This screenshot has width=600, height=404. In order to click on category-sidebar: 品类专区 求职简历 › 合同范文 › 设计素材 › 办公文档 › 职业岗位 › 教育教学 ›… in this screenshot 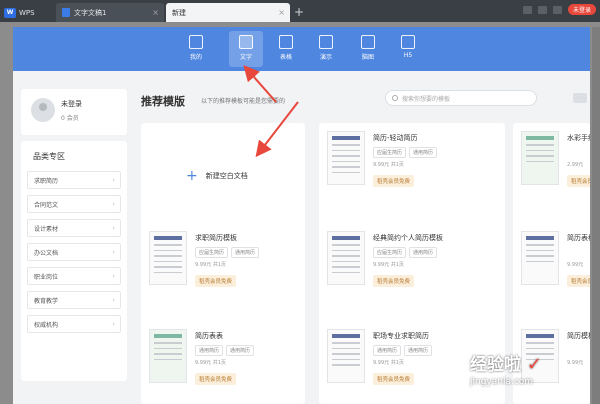, I will do `click(74, 261)`.